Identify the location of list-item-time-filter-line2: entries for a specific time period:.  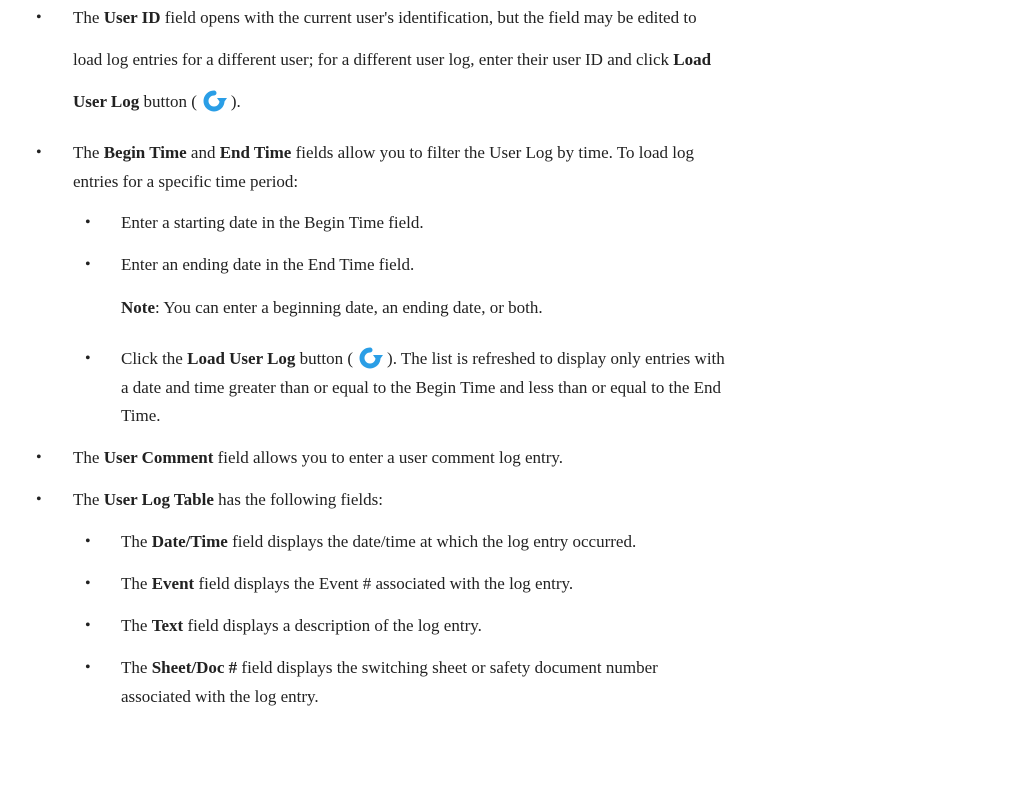
(186, 181).